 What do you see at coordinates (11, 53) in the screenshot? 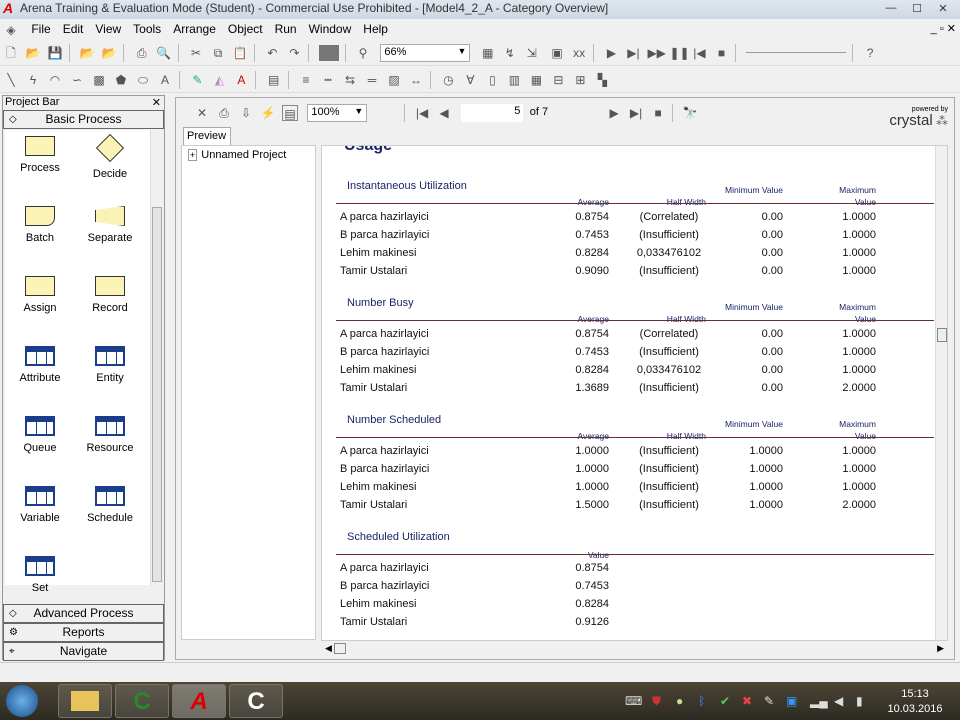
I see `new-icon: 🗋` at bounding box center [11, 53].